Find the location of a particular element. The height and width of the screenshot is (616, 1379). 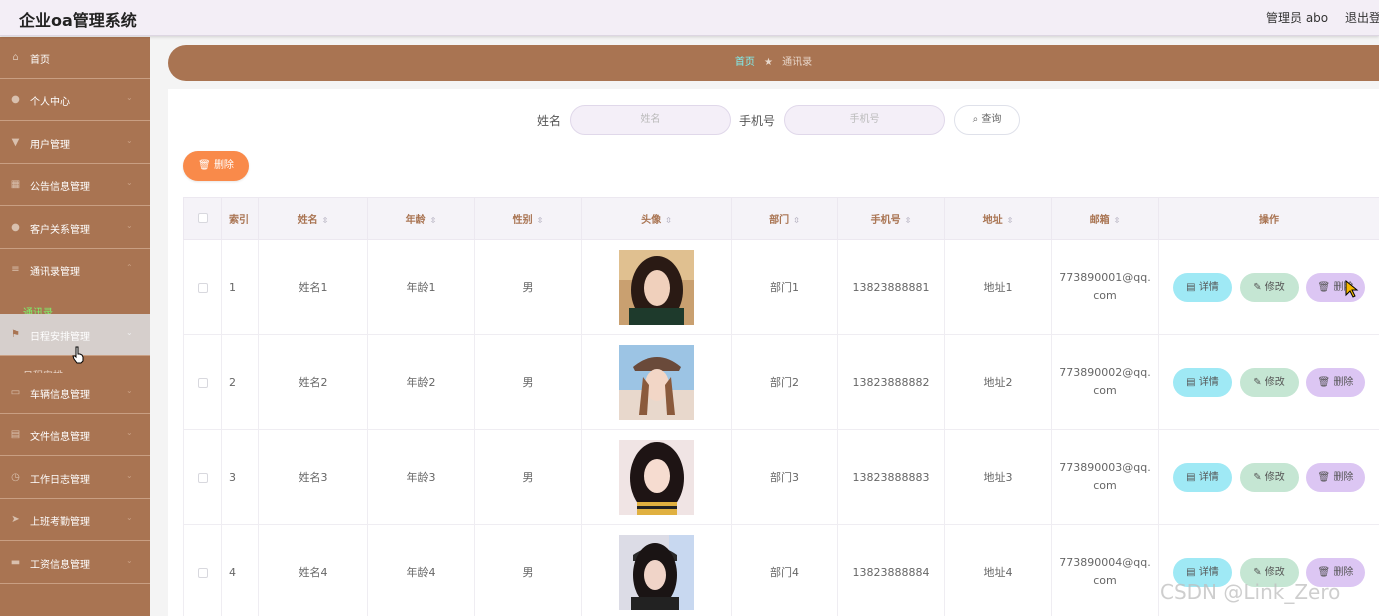

cell-address: 地址2 is located at coordinates (998, 382).